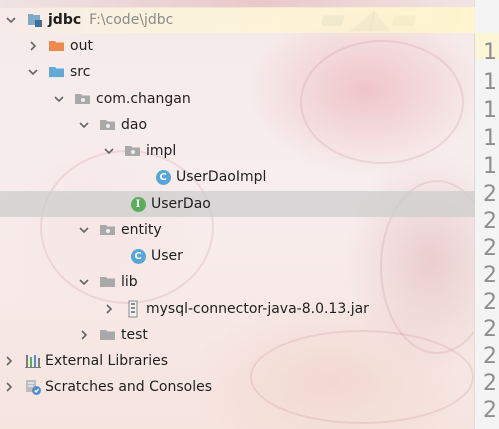  Describe the element at coordinates (35, 20) in the screenshot. I see `module-folder-icon` at that location.